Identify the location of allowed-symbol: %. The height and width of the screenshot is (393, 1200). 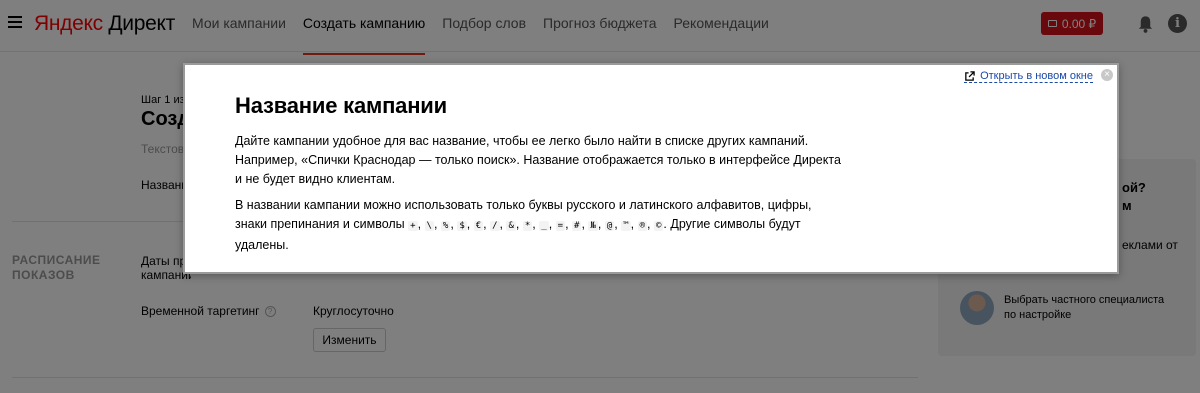
(445, 226).